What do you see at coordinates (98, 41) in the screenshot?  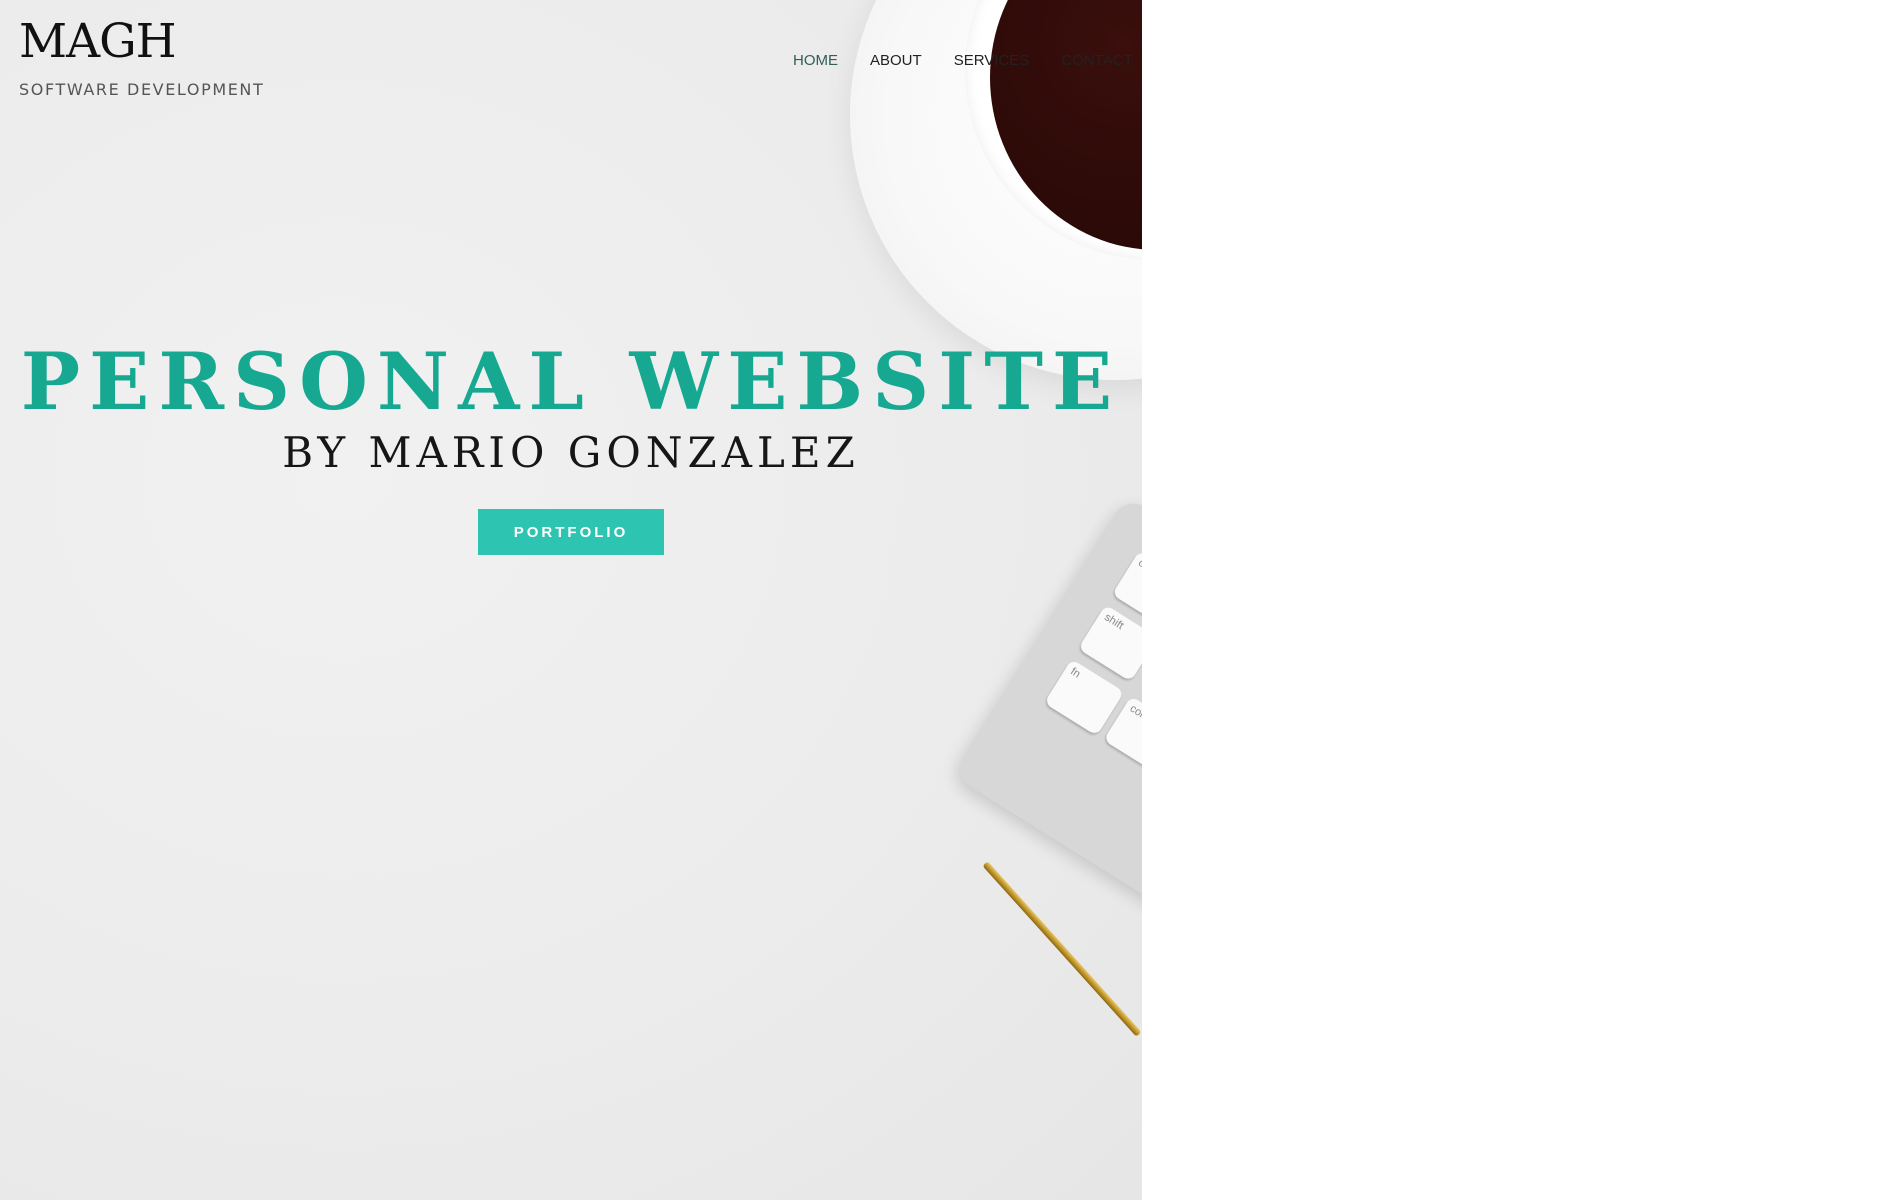 I see `site-logo: MAGH` at bounding box center [98, 41].